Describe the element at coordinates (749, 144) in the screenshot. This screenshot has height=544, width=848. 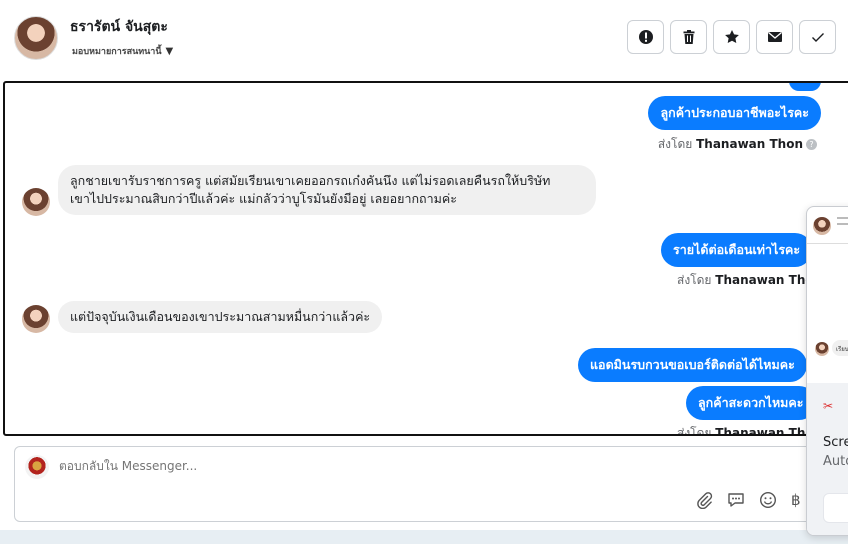
I see `agent-name: Thanawan Thon` at that location.